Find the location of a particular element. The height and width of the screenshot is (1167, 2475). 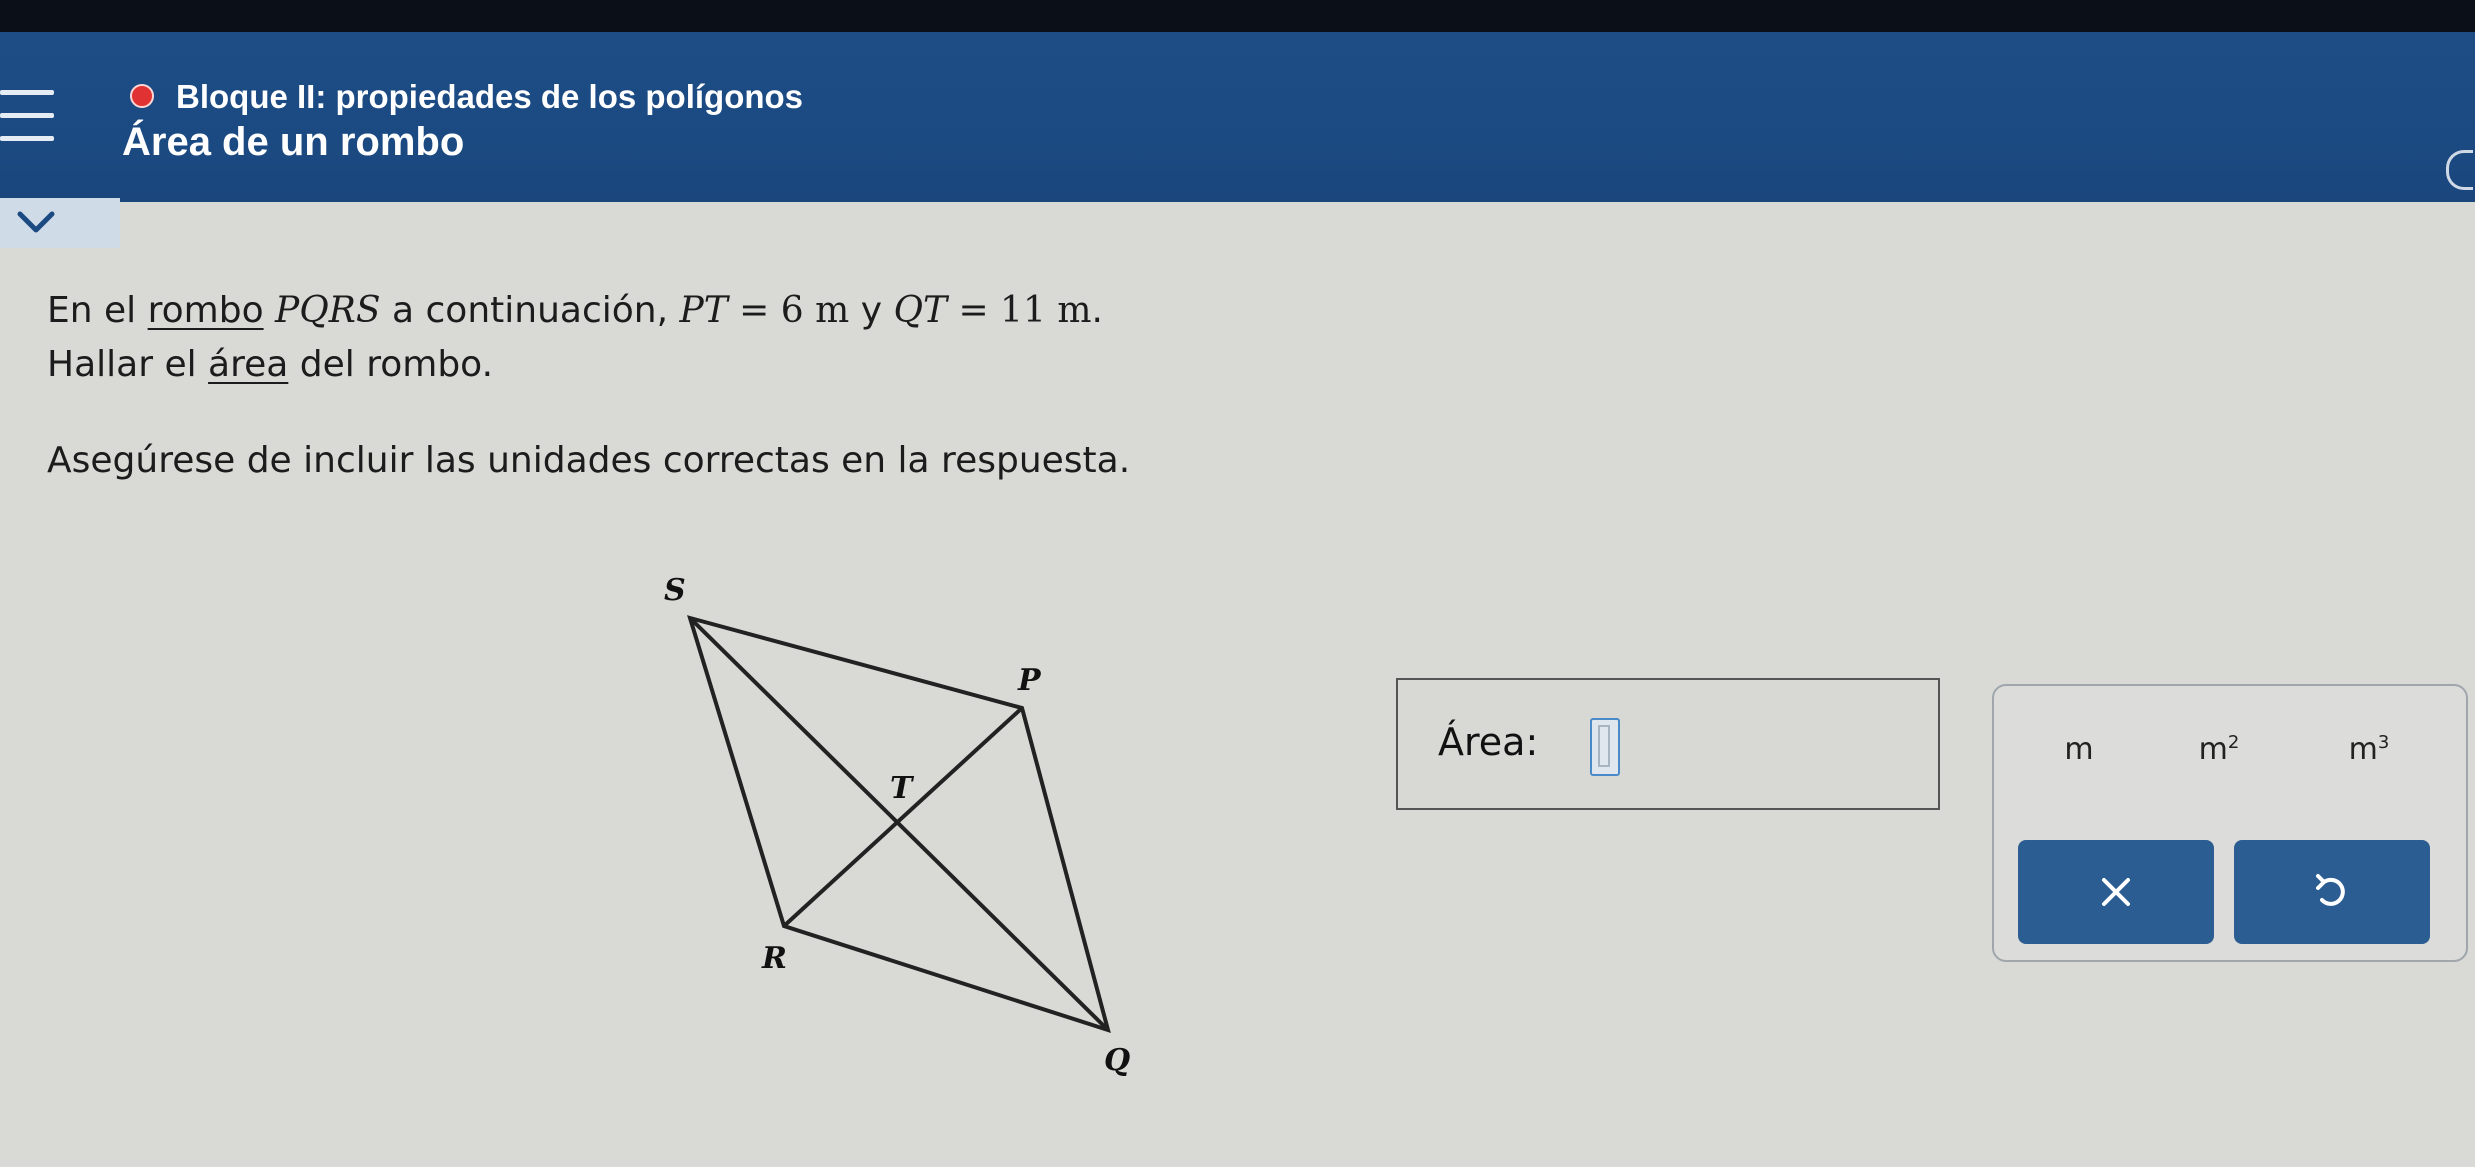

unit-m2-button: m2 is located at coordinates (2219, 749).